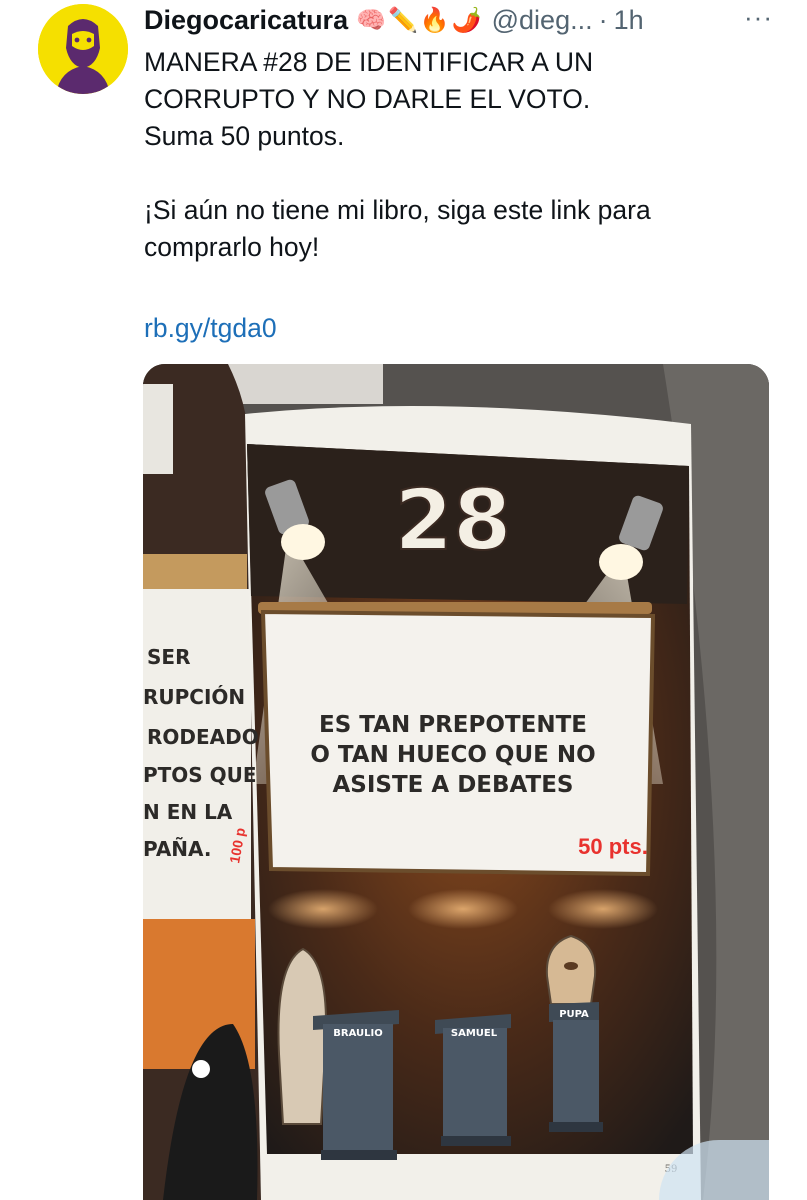  What do you see at coordinates (177, 849) in the screenshot?
I see `left-page-line: PAÑA.` at bounding box center [177, 849].